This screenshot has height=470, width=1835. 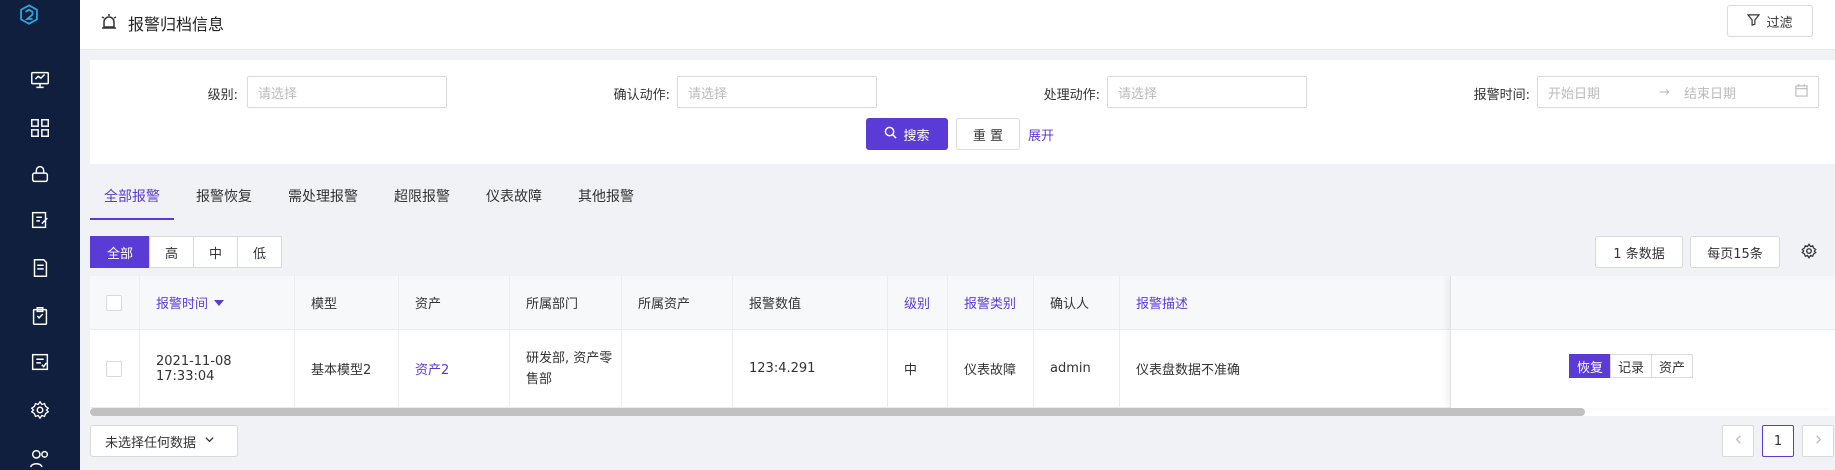 I want to click on tab-instrument-fault: 仪表故障, so click(x=514, y=192).